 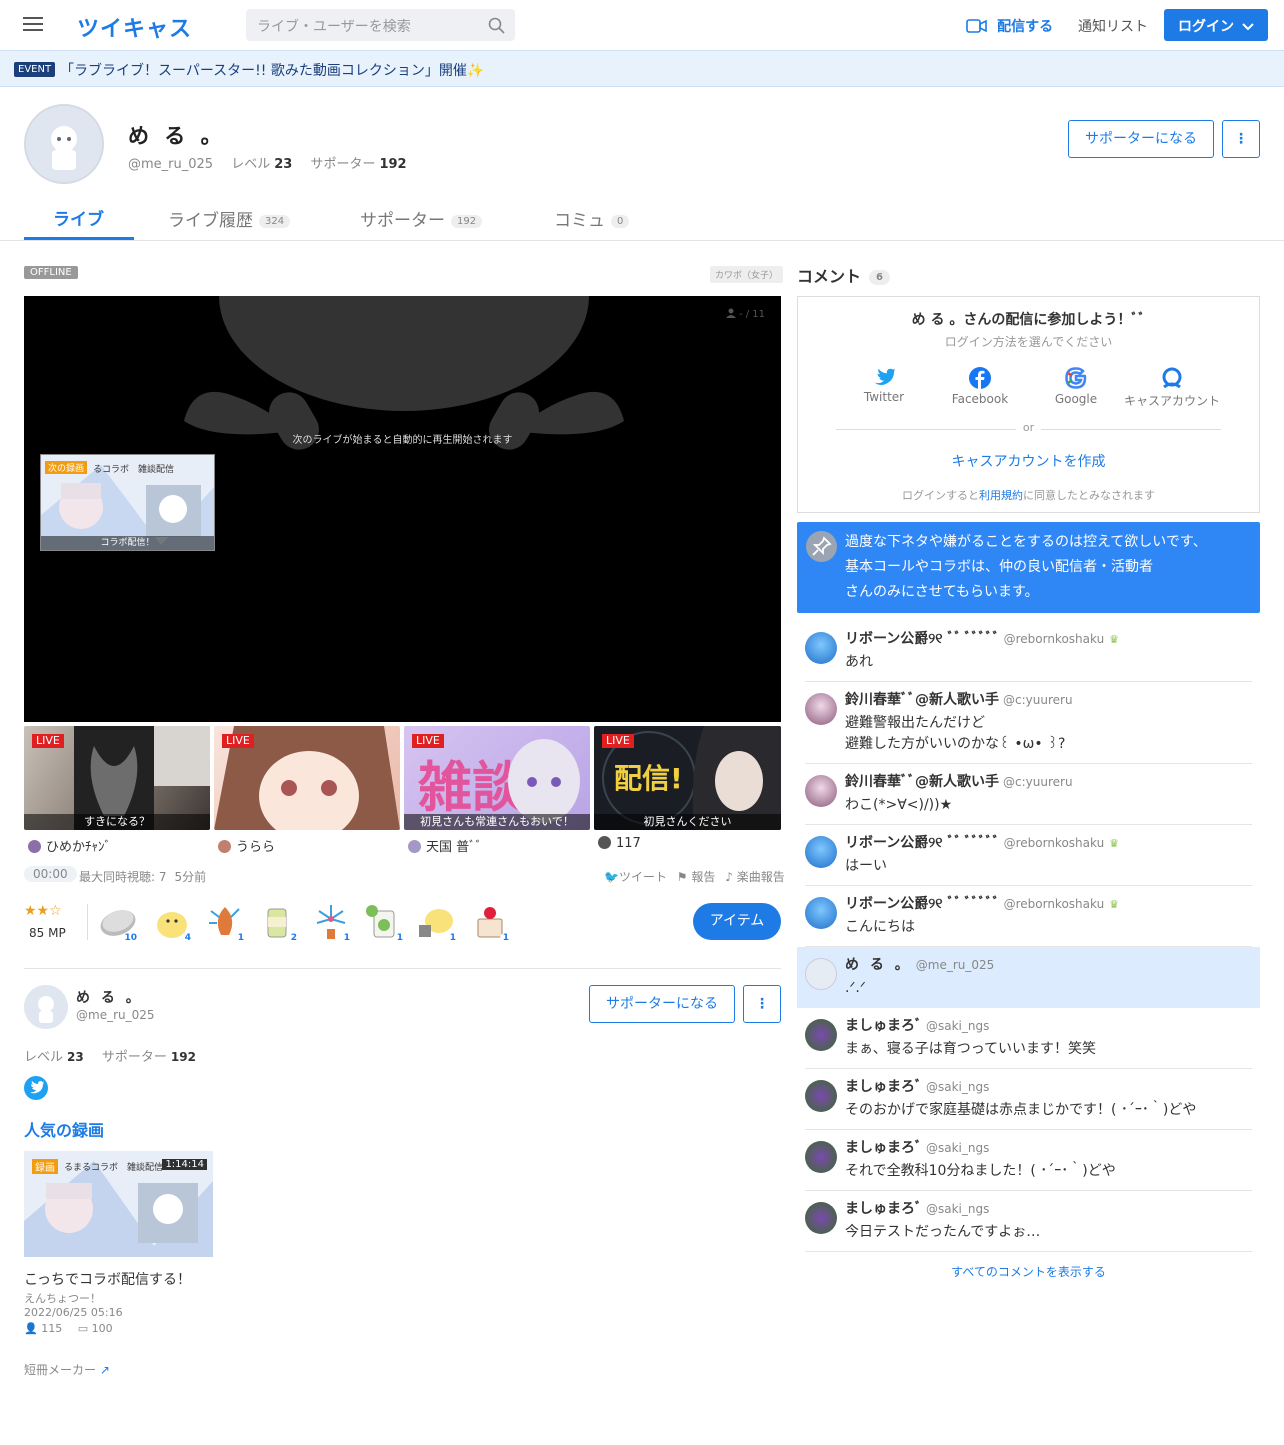 I want to click on user-avatar, so click(x=414, y=846).